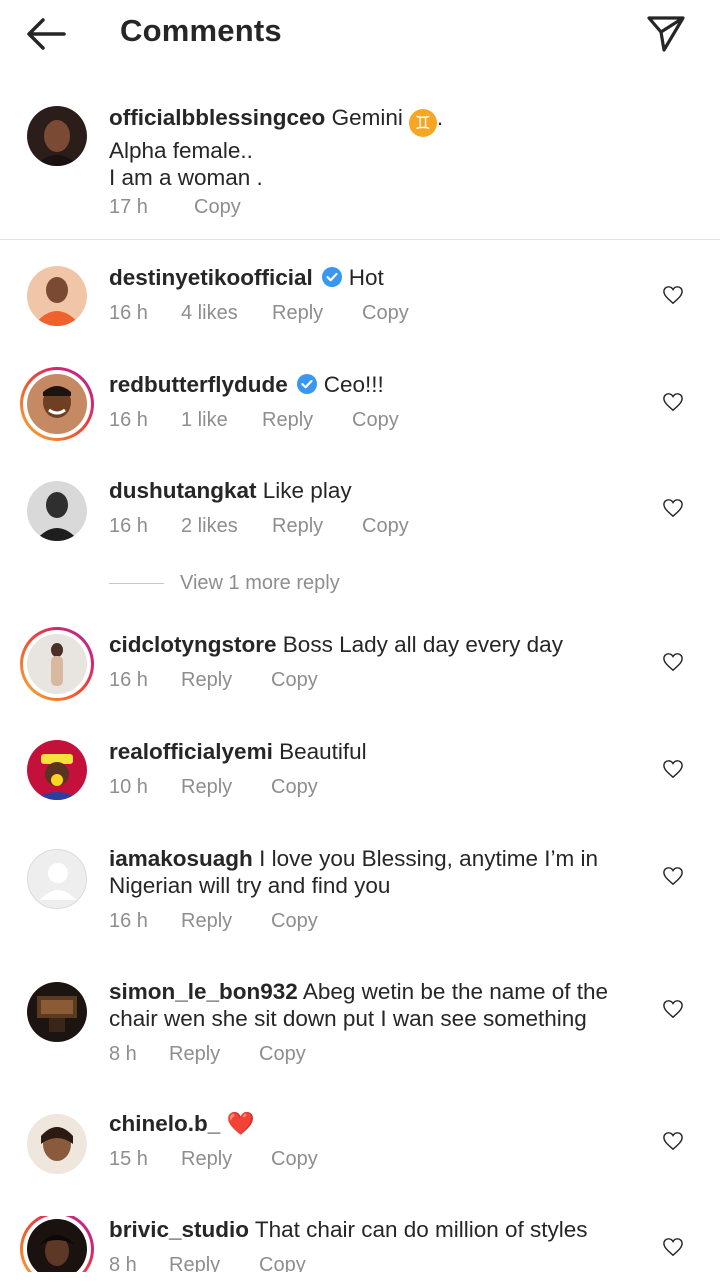 The height and width of the screenshot is (1284, 720). I want to click on comment-text: Boss Lady all day every day, so click(422, 644).